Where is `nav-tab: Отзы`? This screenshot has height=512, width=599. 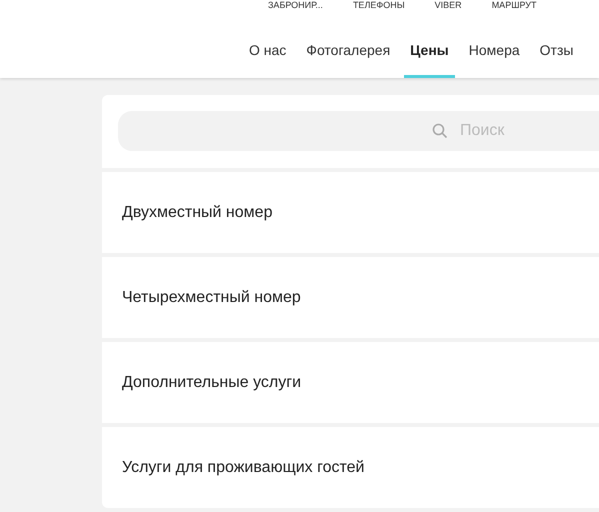 nav-tab: Отзы is located at coordinates (557, 59).